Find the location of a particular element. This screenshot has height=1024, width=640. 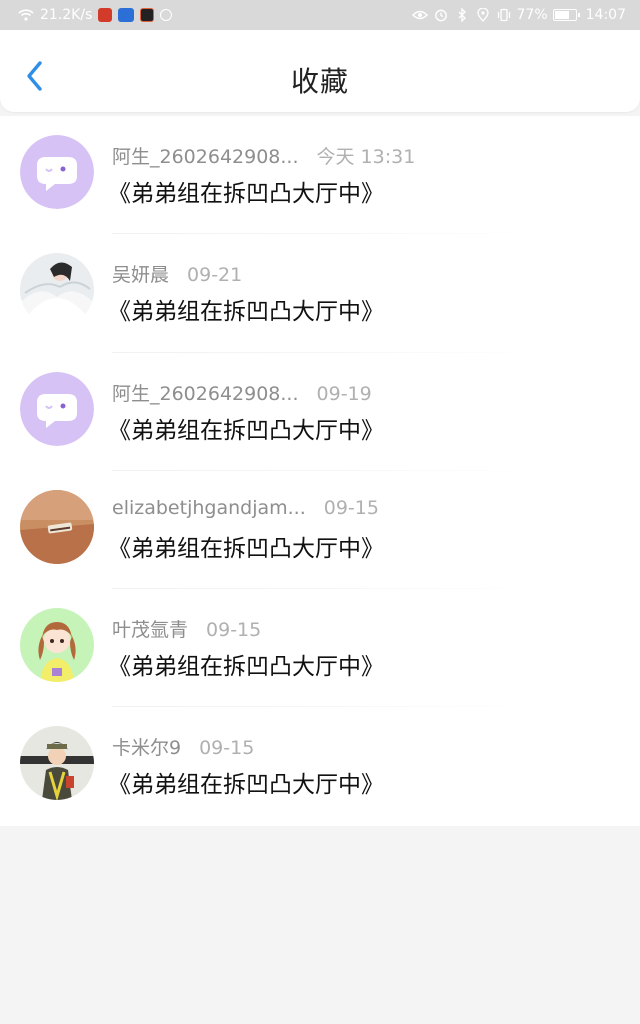

battery-level is located at coordinates (562, 15).